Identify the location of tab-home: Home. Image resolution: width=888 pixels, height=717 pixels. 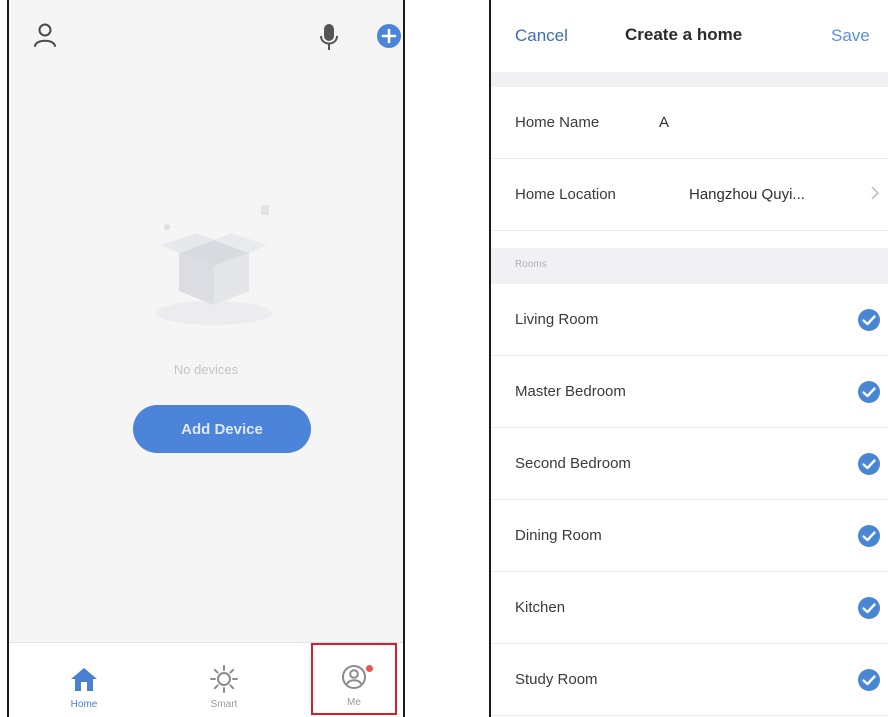
(84, 680).